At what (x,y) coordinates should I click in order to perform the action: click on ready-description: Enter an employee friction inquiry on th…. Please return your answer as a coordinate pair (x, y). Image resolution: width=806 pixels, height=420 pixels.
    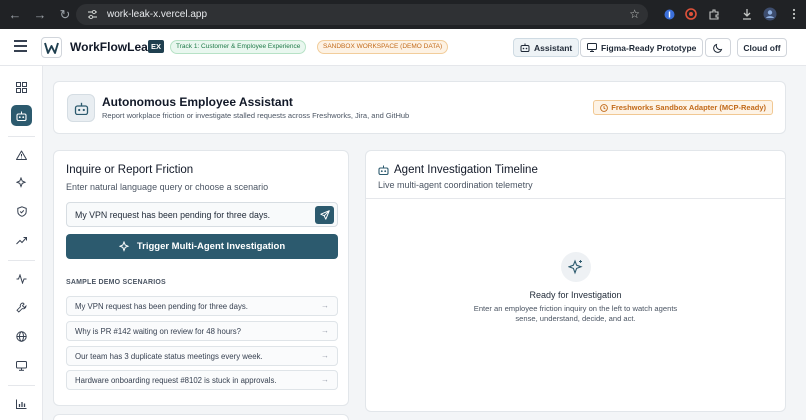
    Looking at the image, I should click on (575, 314).